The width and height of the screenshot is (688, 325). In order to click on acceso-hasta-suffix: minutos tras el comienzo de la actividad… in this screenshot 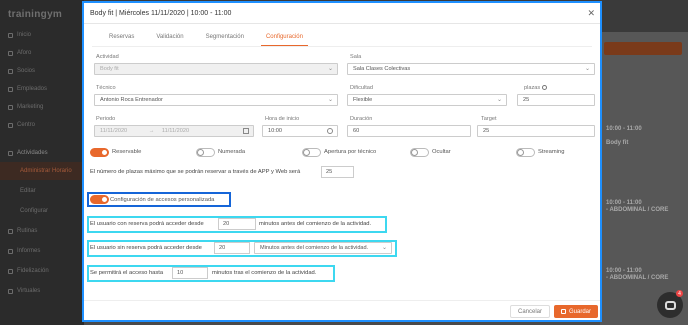, I will do `click(264, 273)`.